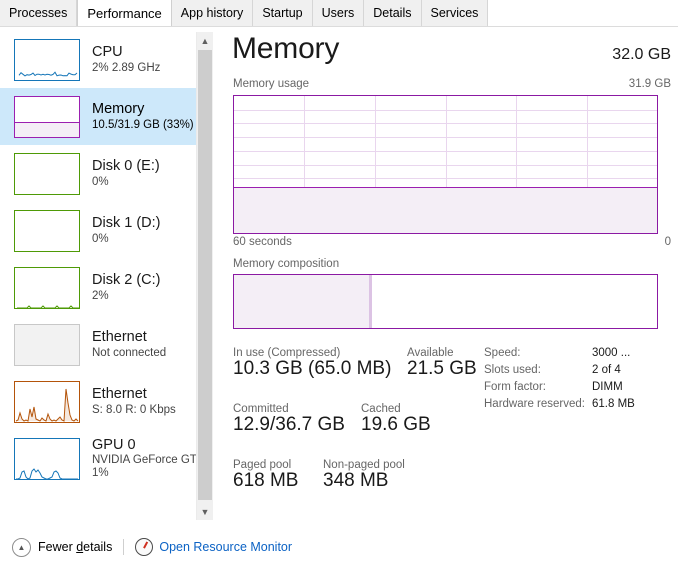 This screenshot has height=567, width=678. I want to click on sidebar-item-text: CPU 2% 2.89 GHz, so click(126, 59).